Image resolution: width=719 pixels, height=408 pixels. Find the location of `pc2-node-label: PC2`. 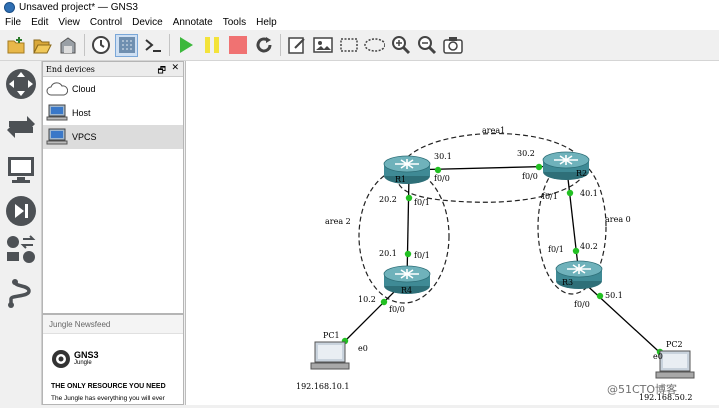

pc2-node-label: PC2 is located at coordinates (674, 344).